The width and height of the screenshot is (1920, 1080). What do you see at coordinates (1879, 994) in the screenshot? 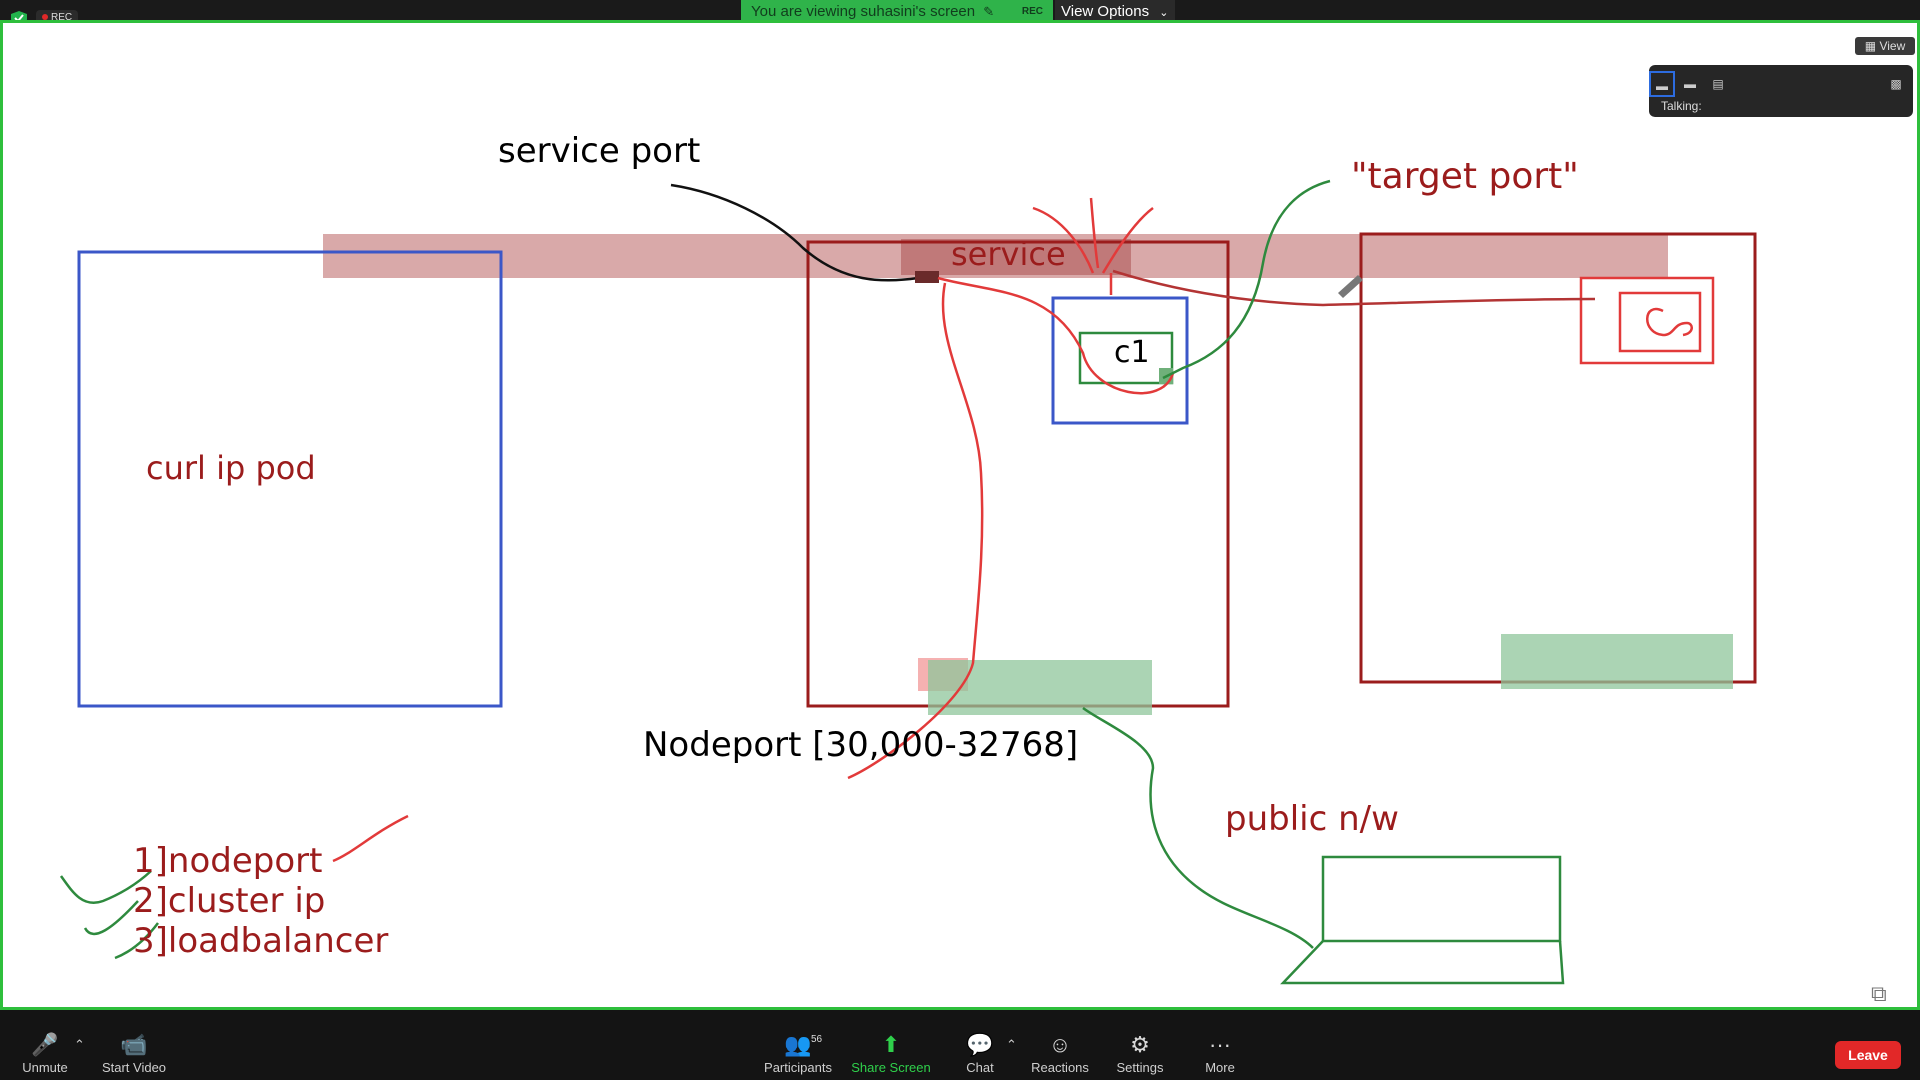
I see `expand-icon: ⧉` at bounding box center [1879, 994].